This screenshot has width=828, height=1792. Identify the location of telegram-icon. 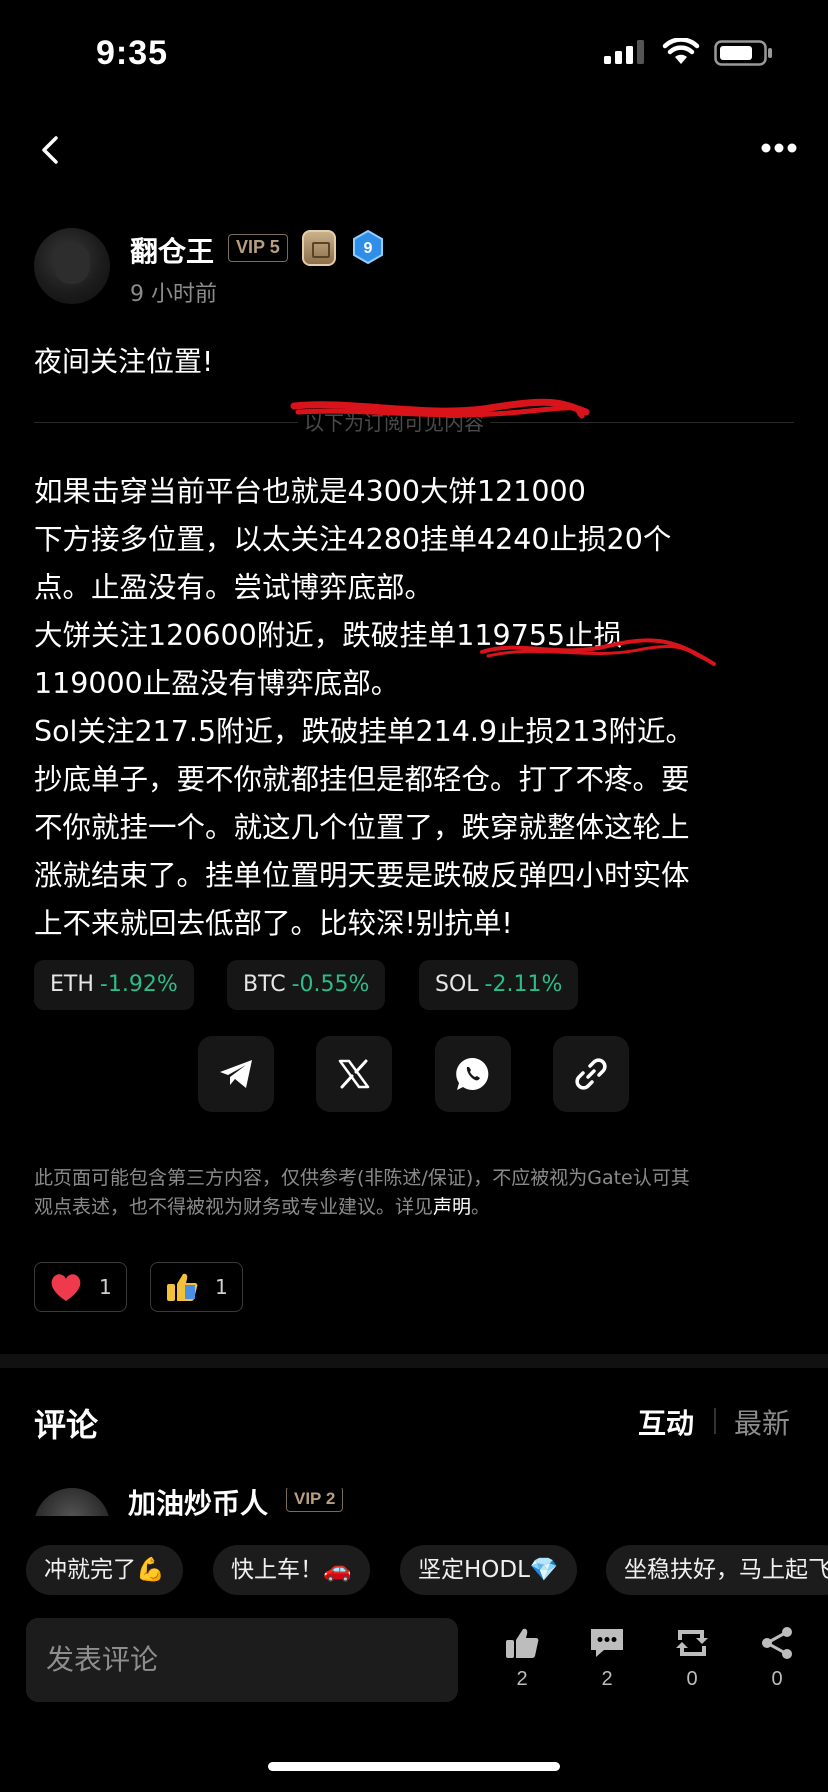
(236, 1074).